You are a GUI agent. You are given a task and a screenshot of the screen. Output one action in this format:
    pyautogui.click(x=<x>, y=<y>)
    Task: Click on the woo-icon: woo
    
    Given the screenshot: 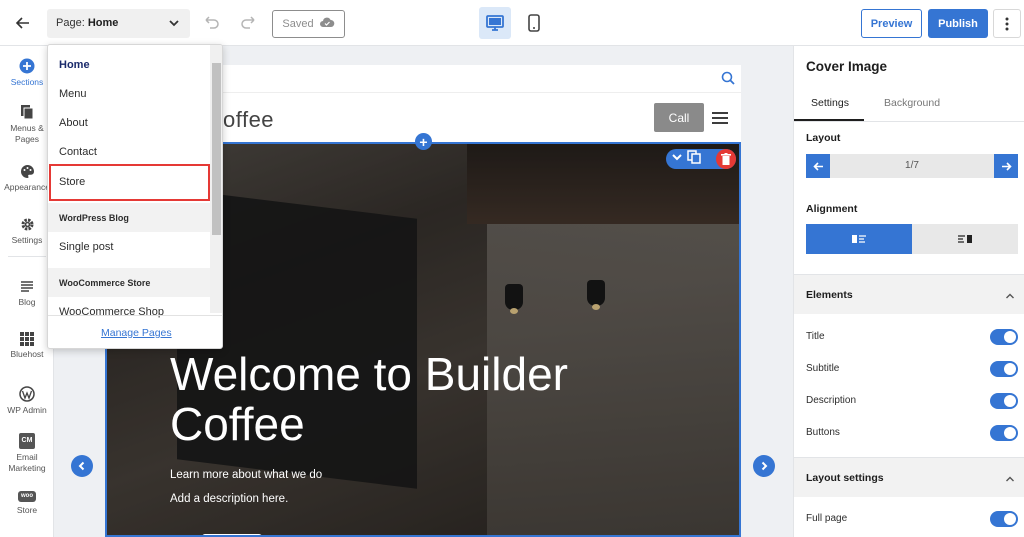 What is the action you would take?
    pyautogui.click(x=27, y=496)
    